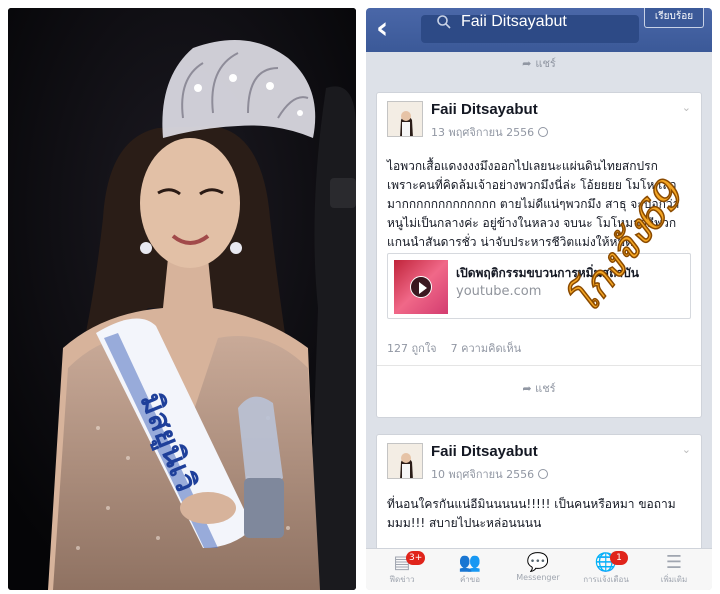  What do you see at coordinates (606, 579) in the screenshot?
I see `tab-label: การแจ้งเตือน` at bounding box center [606, 579].